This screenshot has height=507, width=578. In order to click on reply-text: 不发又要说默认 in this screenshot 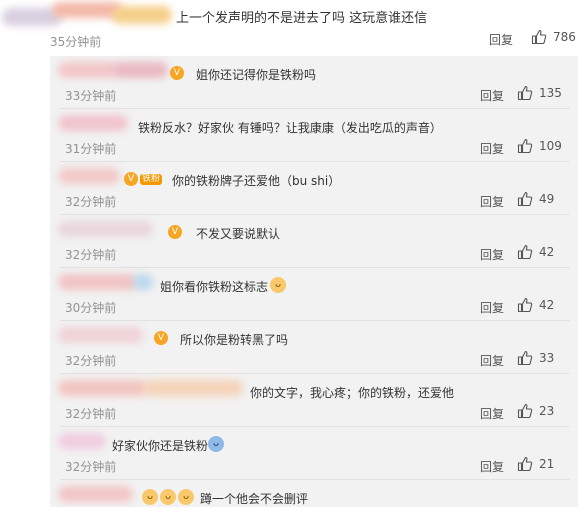, I will do `click(238, 234)`.